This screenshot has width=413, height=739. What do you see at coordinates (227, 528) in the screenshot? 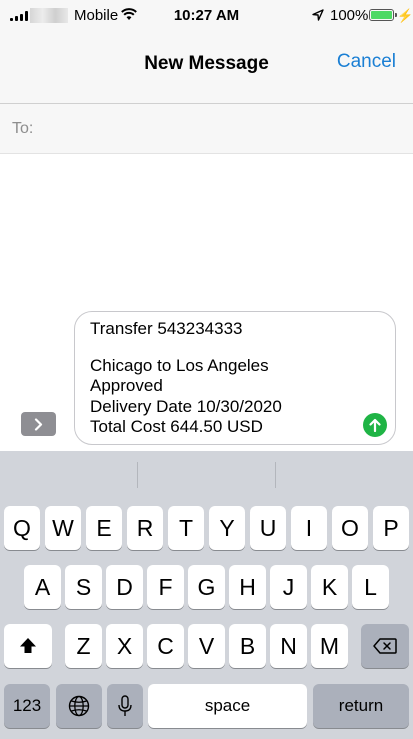
I see `key-y: Y` at bounding box center [227, 528].